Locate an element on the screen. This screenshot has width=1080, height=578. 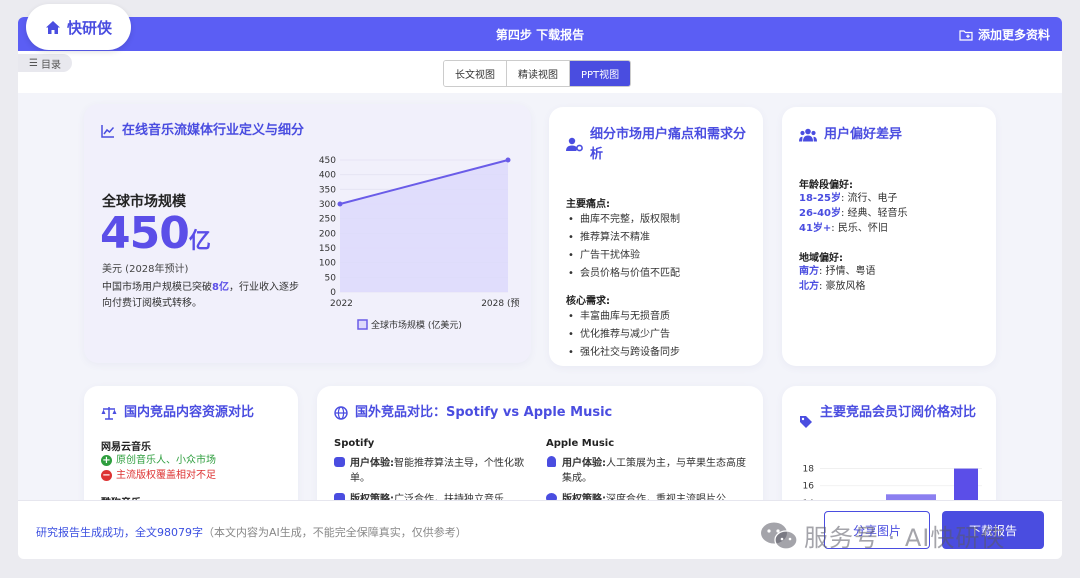
apple-name: Apple Music is located at coordinates (580, 443).